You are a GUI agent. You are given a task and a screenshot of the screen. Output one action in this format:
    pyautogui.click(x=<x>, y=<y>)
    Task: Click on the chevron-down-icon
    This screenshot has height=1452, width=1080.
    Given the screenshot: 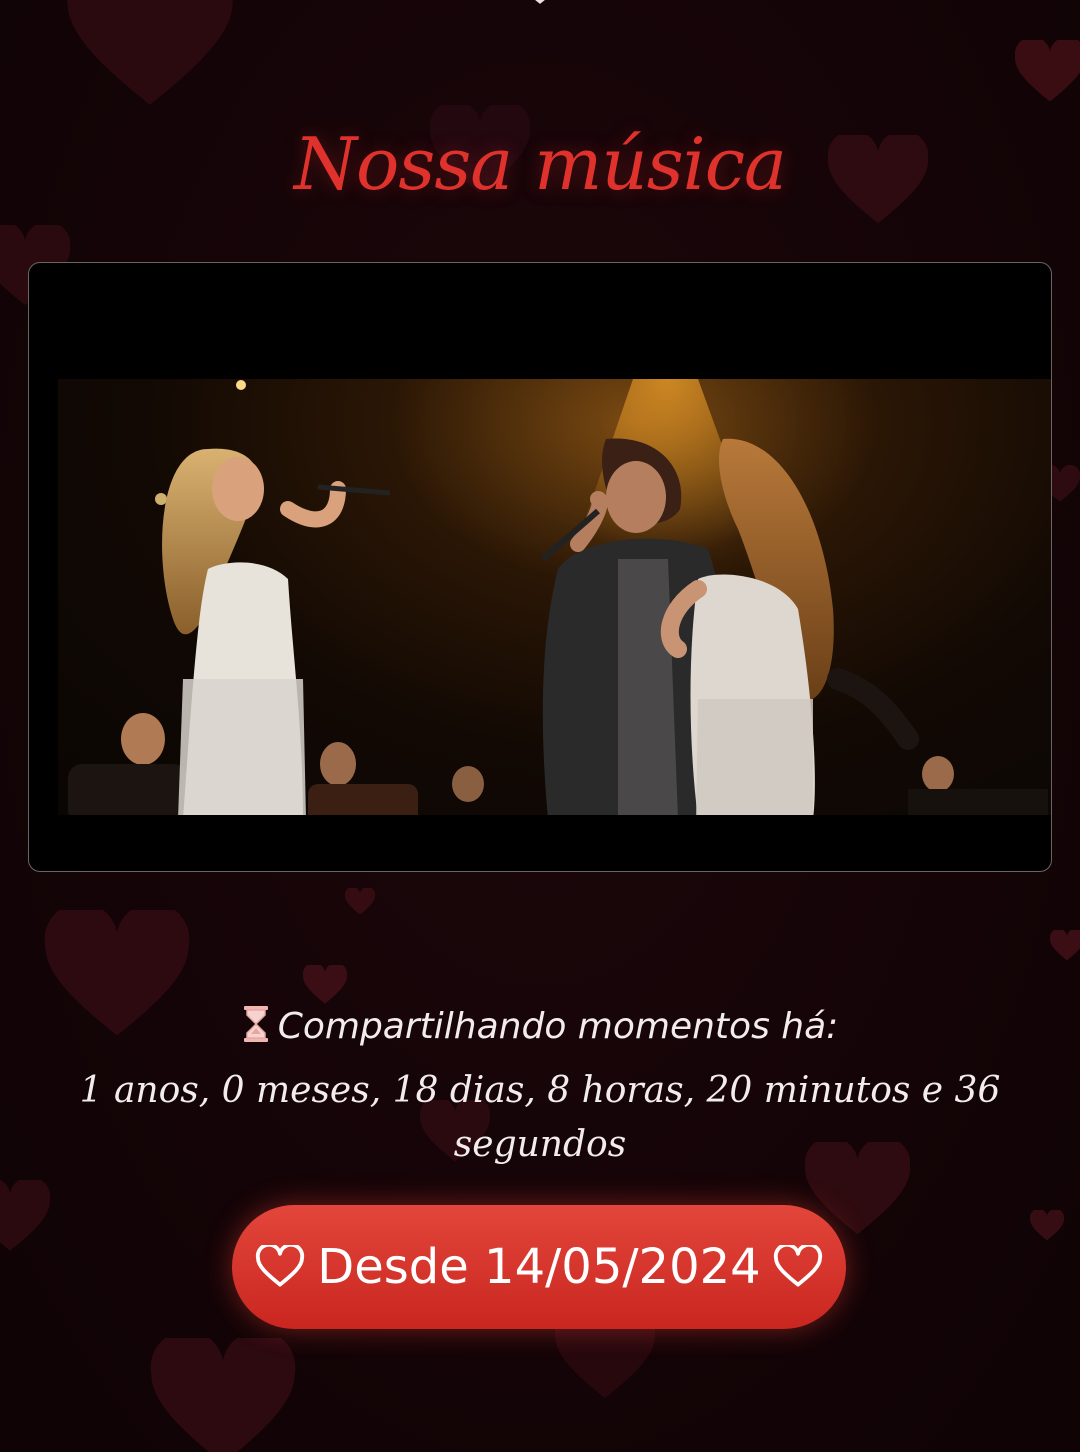 What is the action you would take?
    pyautogui.click(x=540, y=4)
    